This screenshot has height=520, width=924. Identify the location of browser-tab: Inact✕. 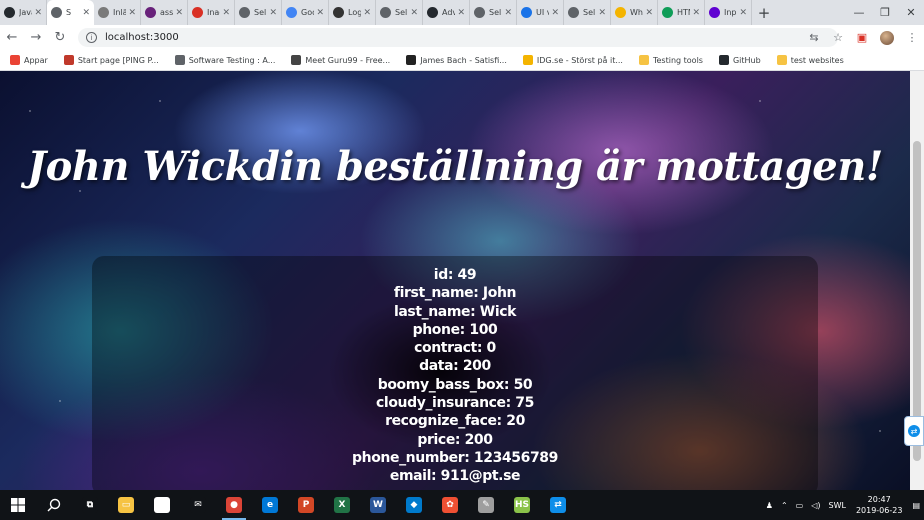
(211, 12).